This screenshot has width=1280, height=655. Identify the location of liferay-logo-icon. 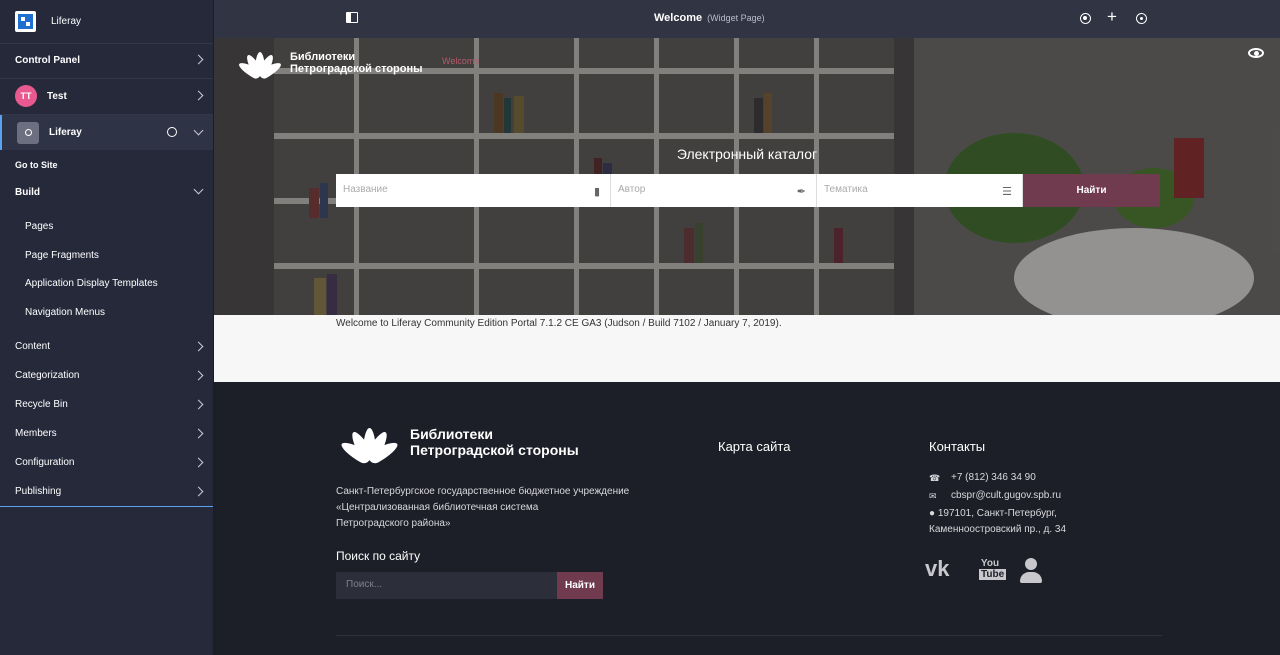
(25, 21).